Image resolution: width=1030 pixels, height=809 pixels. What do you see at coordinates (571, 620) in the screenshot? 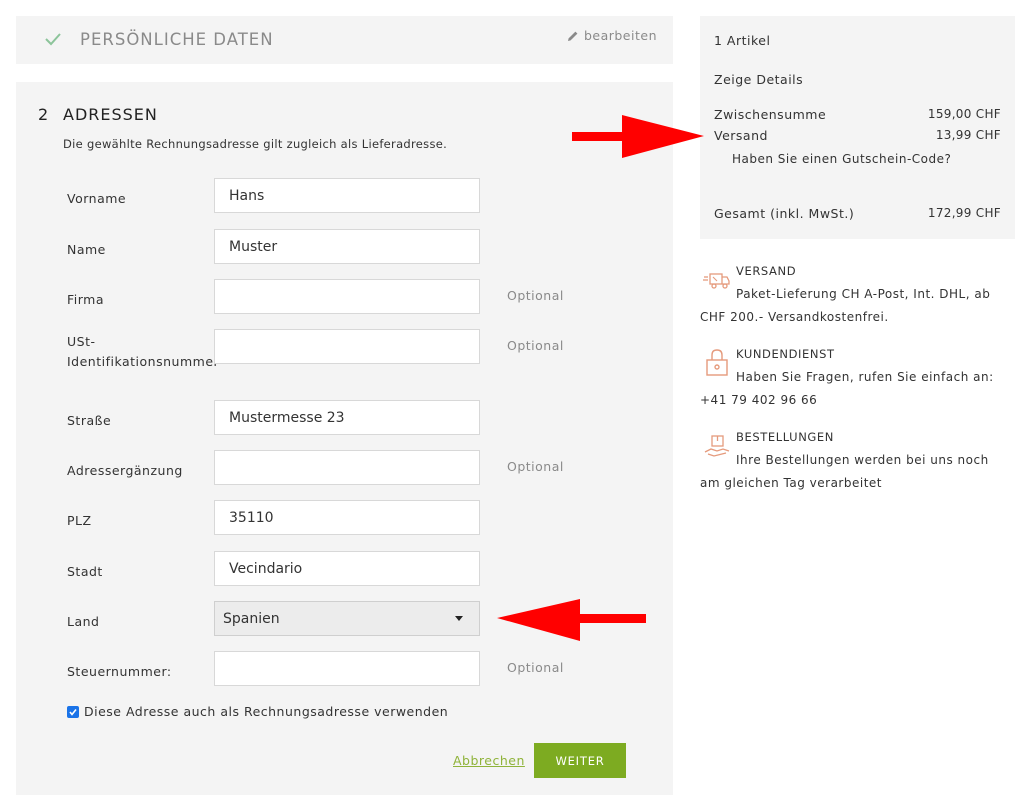
I see `annotation-arrow-left` at bounding box center [571, 620].